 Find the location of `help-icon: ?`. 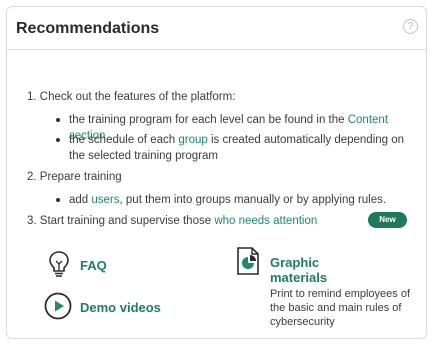

help-icon: ? is located at coordinates (410, 26).